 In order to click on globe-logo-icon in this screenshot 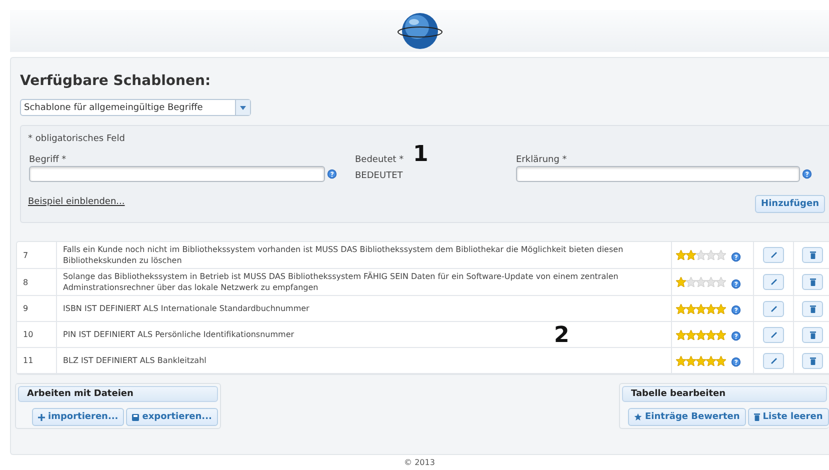, I will do `click(419, 31)`.